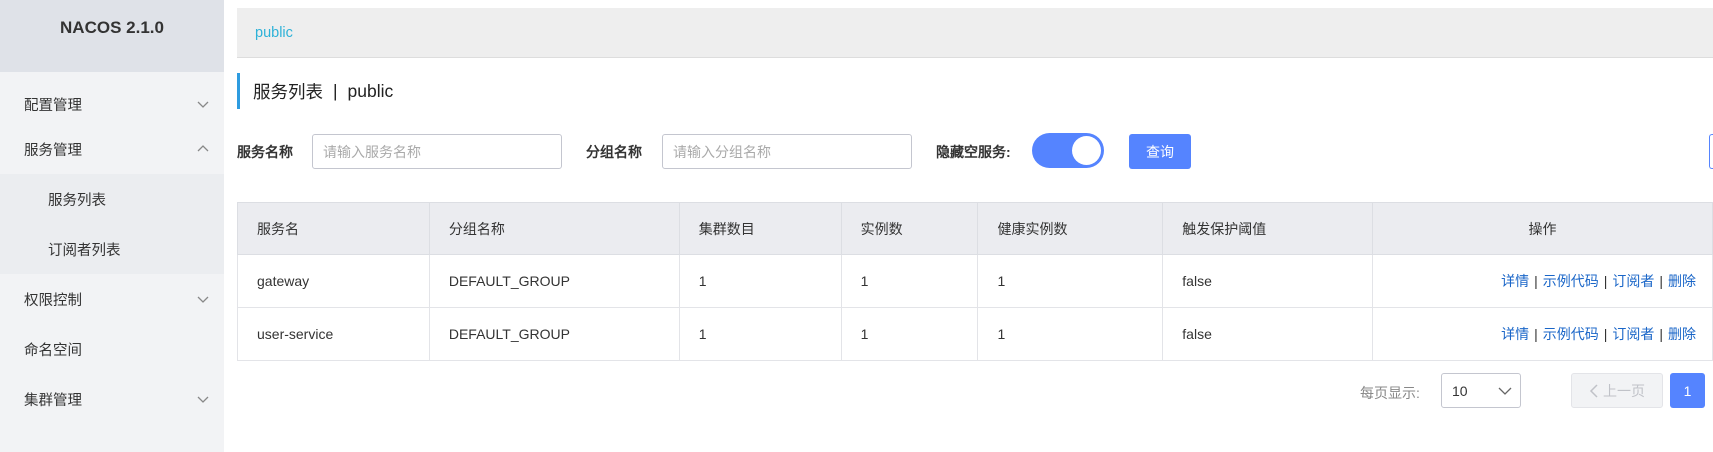  I want to click on query-button: 查询, so click(1160, 151).